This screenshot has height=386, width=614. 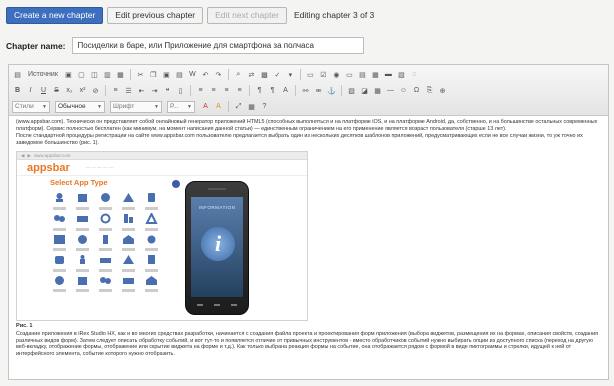 I want to click on numbered-list-icon: ≡, so click(x=115, y=90).